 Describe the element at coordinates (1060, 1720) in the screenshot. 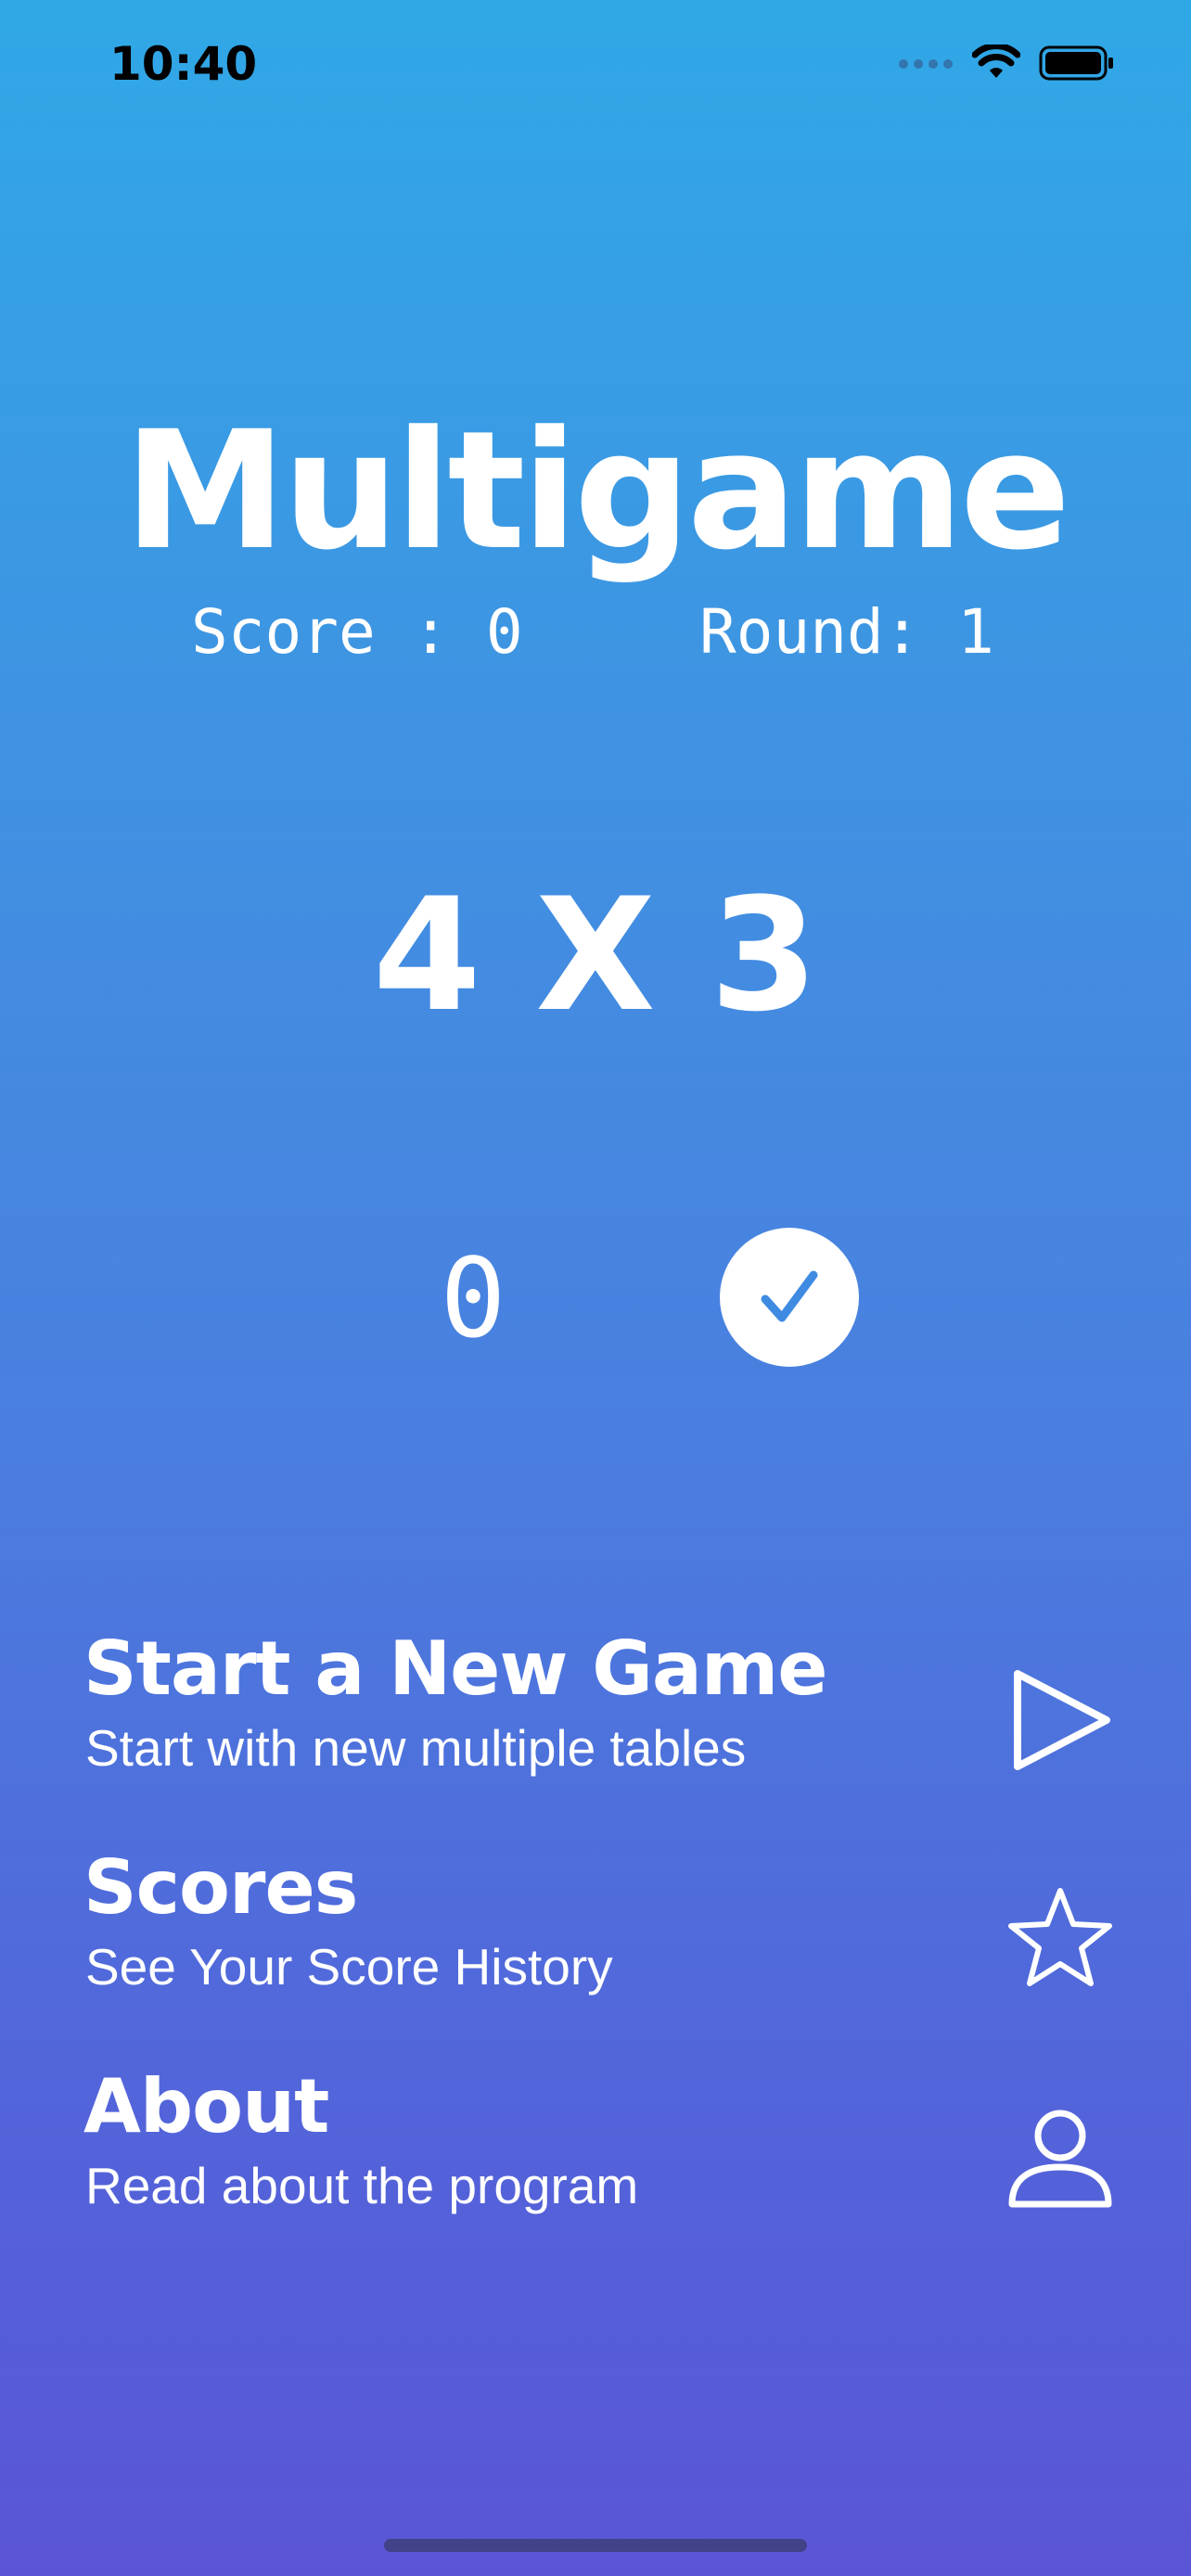

I see `play-icon` at that location.